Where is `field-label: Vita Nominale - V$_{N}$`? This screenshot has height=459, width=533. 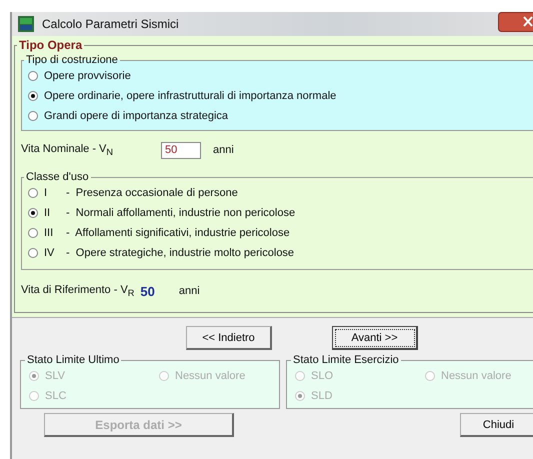
field-label: Vita Nominale - V$_{N}$ is located at coordinates (67, 150).